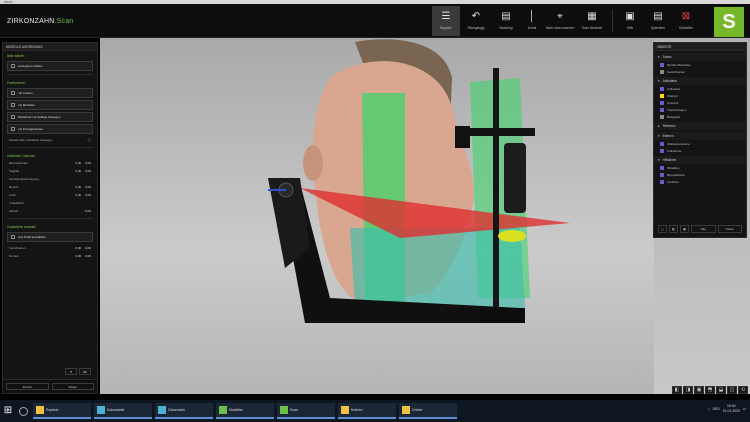 This screenshot has width=750, height=422. I want to click on view-split-button: ◧, so click(673, 229).